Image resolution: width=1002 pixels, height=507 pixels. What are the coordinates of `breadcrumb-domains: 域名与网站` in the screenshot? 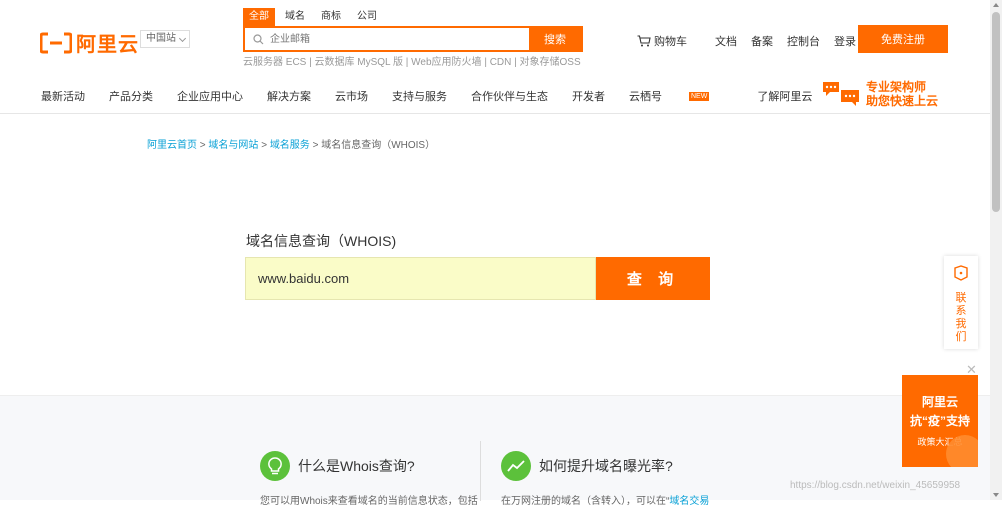 It's located at (233, 145).